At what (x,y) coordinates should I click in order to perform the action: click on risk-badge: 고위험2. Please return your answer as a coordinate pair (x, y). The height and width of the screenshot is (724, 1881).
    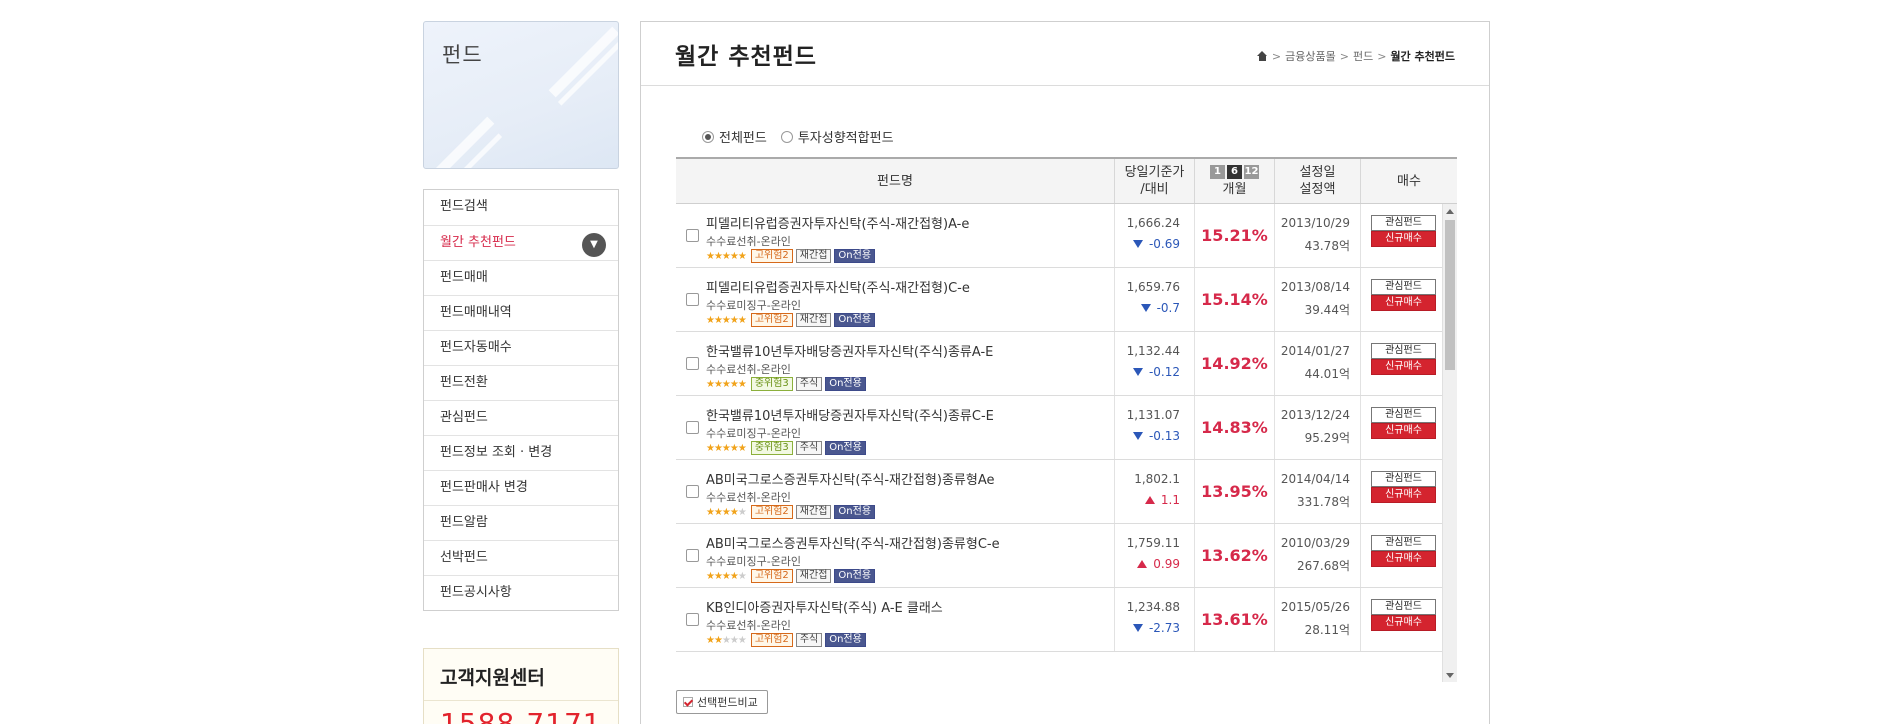
    Looking at the image, I should click on (771, 576).